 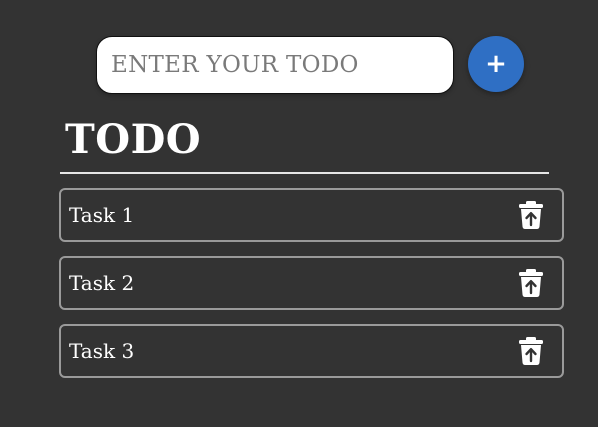 What do you see at coordinates (102, 351) in the screenshot?
I see `task-label: Task 3` at bounding box center [102, 351].